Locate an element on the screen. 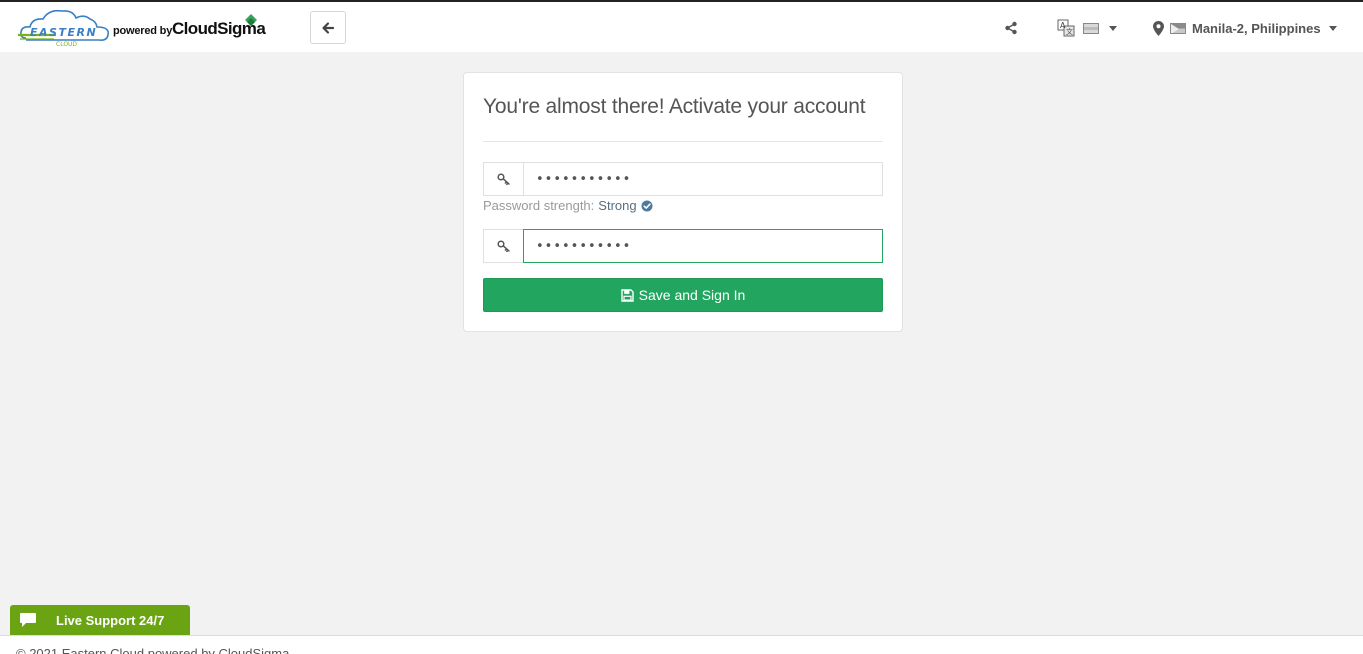 The height and width of the screenshot is (654, 1363). powered-by-text: powered by is located at coordinates (143, 31).